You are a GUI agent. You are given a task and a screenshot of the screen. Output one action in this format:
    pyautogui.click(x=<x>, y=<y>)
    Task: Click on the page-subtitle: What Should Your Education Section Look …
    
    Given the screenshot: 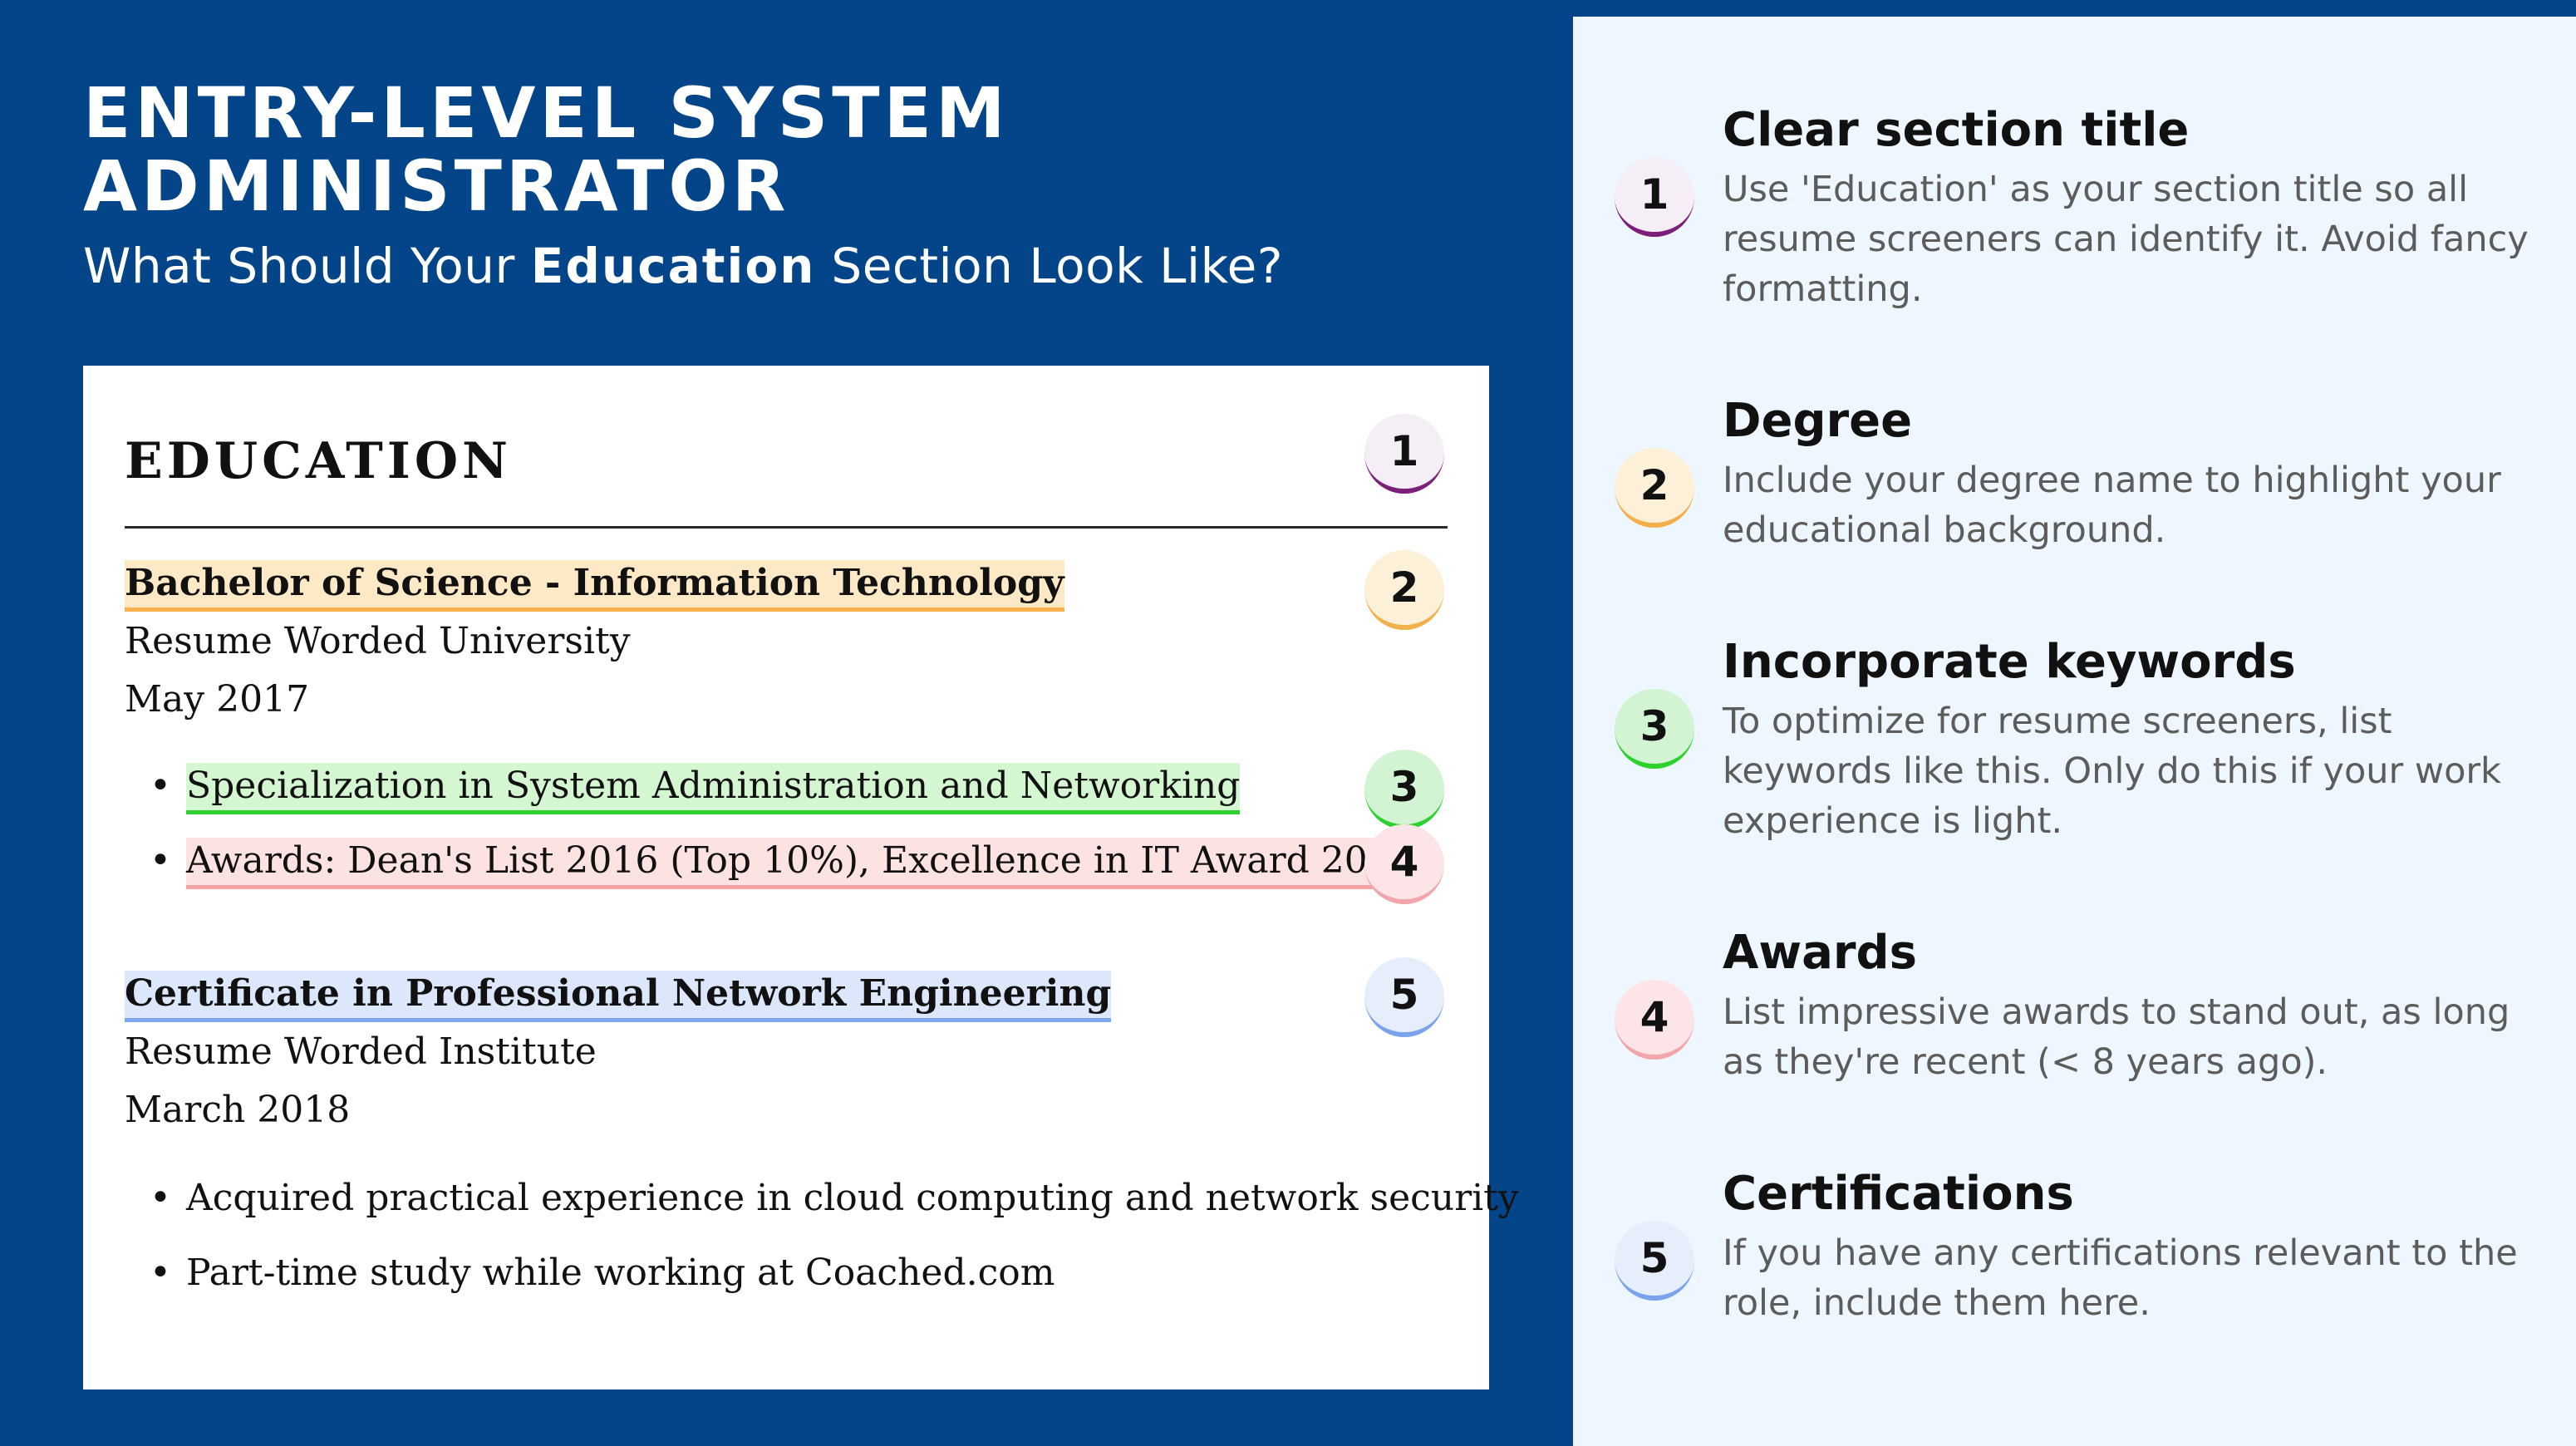 What is the action you would take?
    pyautogui.click(x=789, y=266)
    